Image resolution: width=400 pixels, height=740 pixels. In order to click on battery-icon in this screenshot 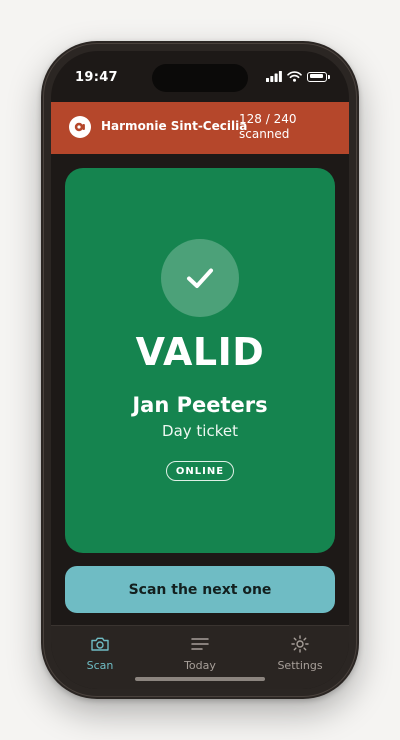, I will do `click(318, 76)`.